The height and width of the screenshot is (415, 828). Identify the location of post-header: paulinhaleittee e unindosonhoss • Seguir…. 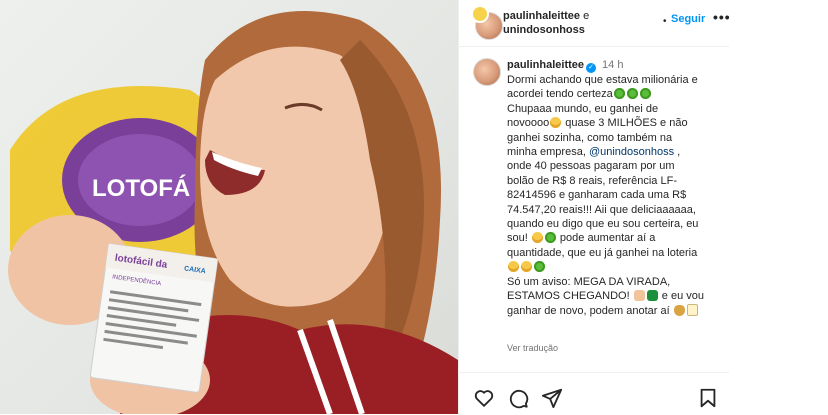
(594, 23).